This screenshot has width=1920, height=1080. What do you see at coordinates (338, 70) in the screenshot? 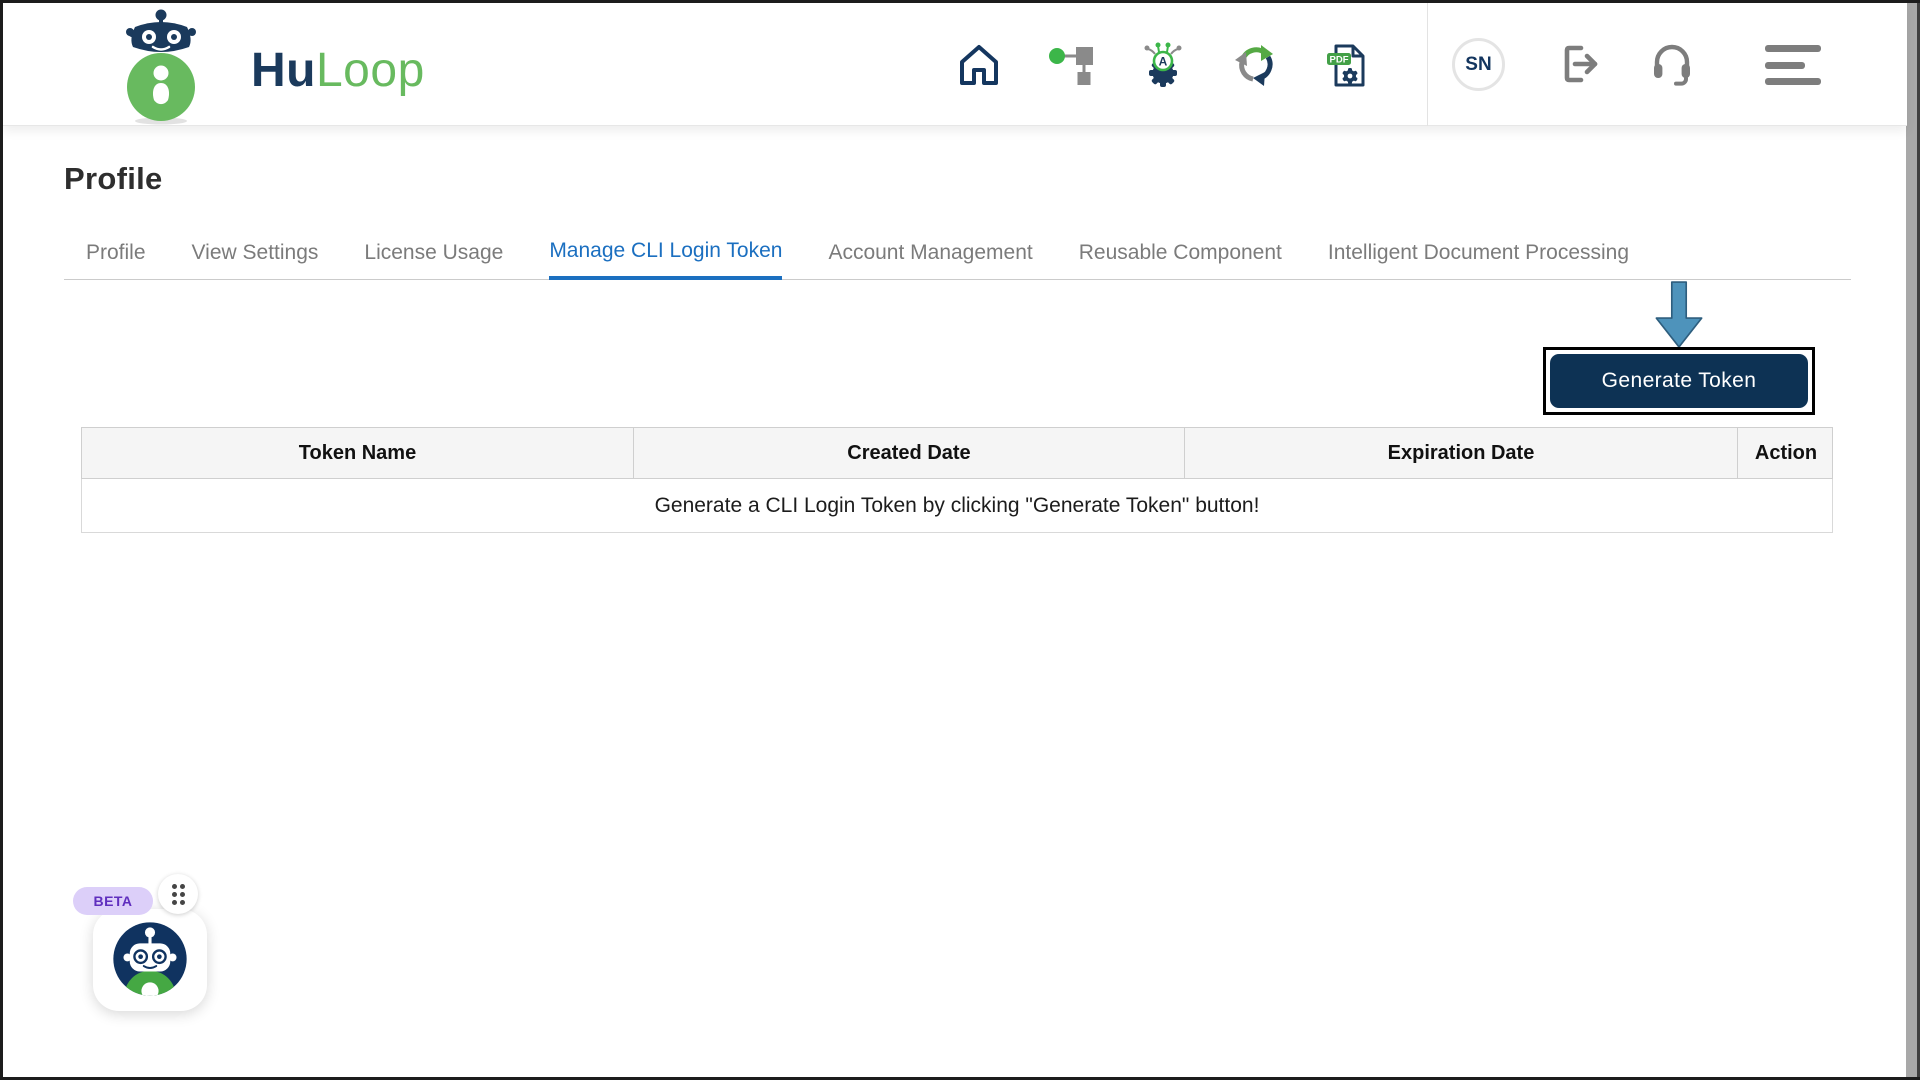
I see `huloop-wordmark: HuLoop` at bounding box center [338, 70].